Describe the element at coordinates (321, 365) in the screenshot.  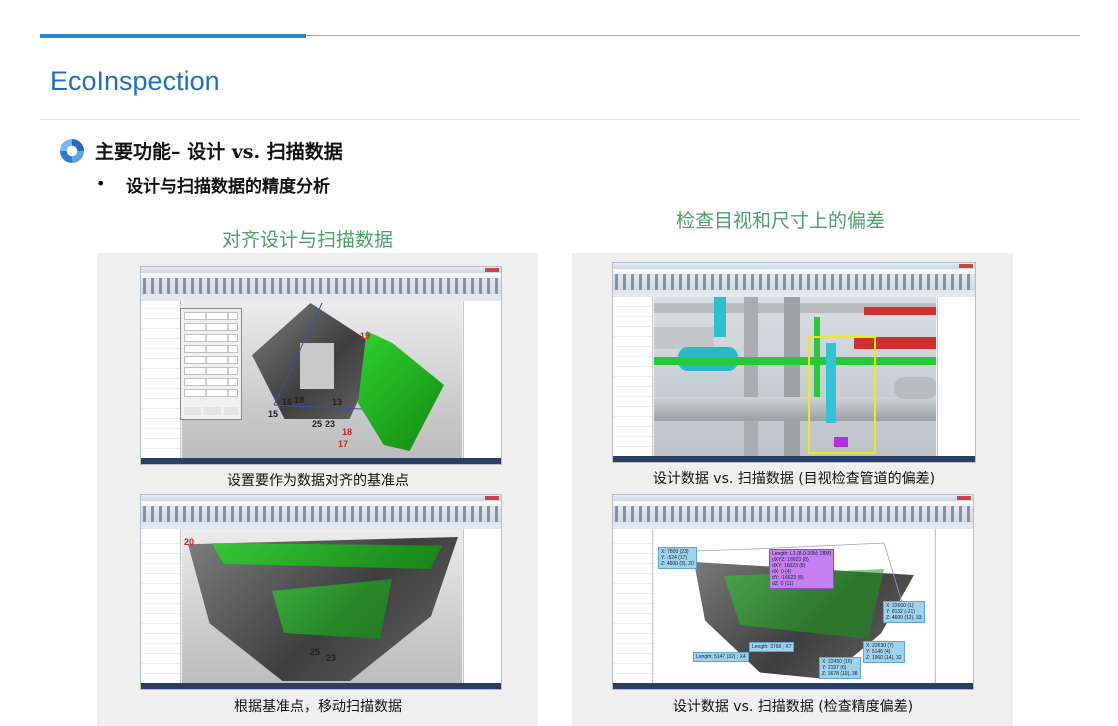
I see `screenshot-align-points: 19 16 18 13 15 25 23 18 17` at that location.